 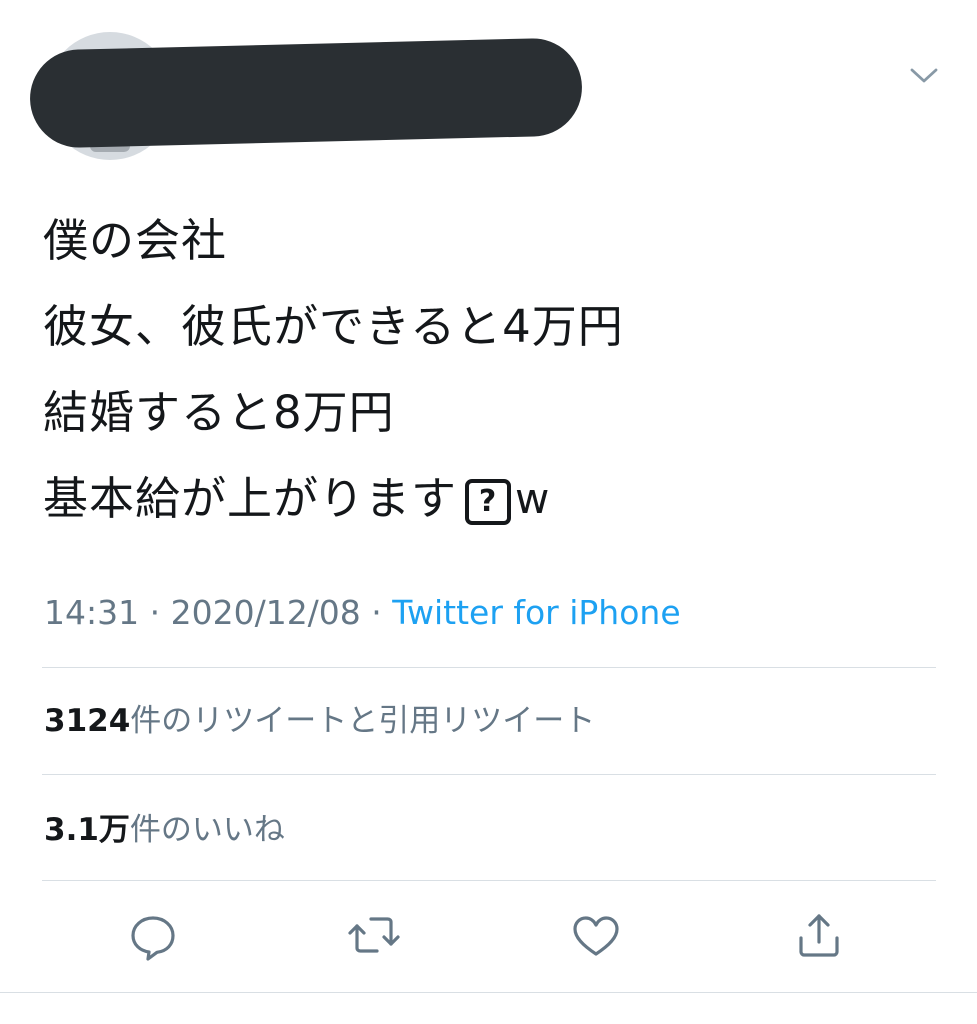 I want to click on share-button, so click(x=819, y=937).